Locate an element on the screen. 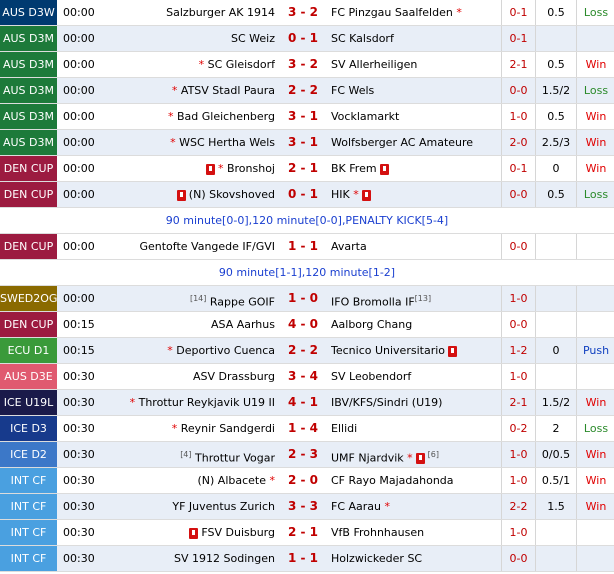 This screenshot has width=614, height=574. away-team: FC Aarau * is located at coordinates (416, 506).